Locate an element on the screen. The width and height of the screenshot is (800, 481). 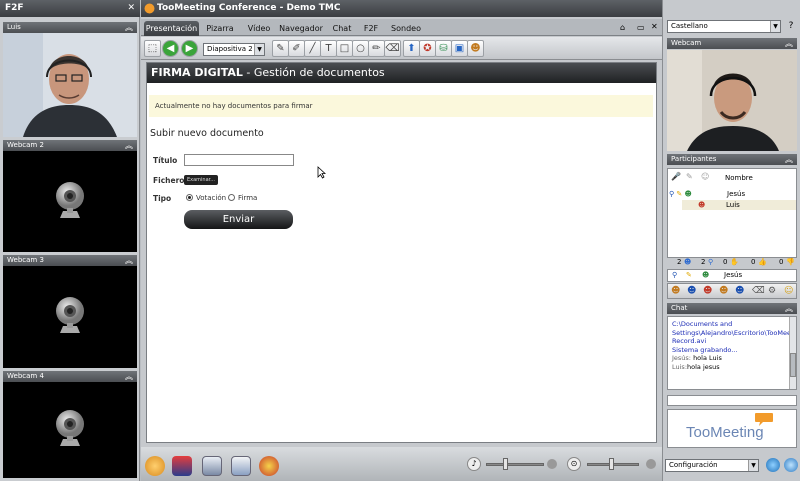
settings-icon: ⚙ is located at coordinates (772, 291).